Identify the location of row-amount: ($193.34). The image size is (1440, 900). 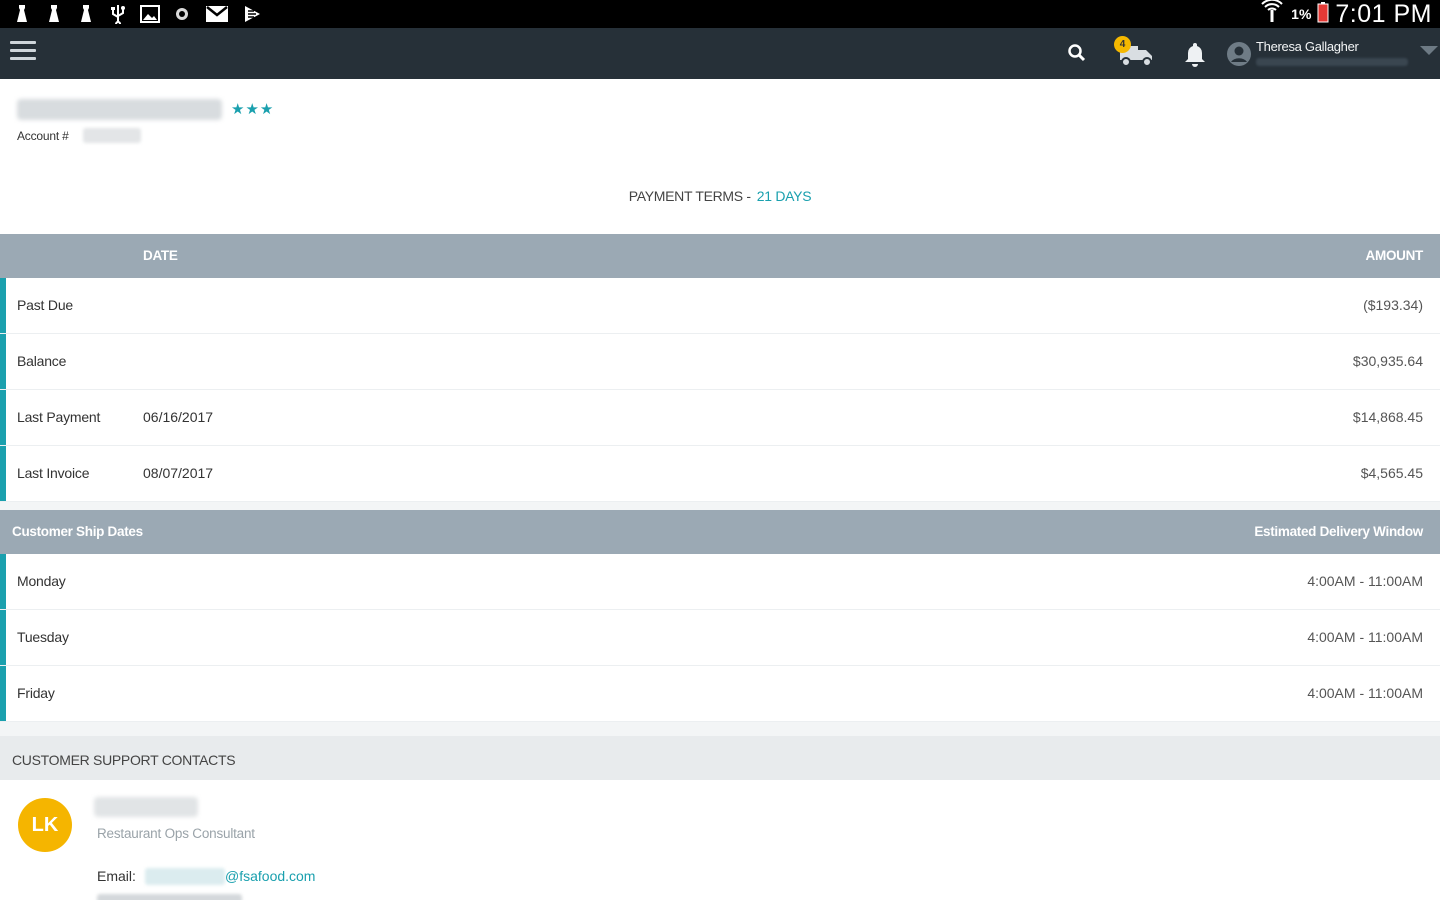
(1393, 305).